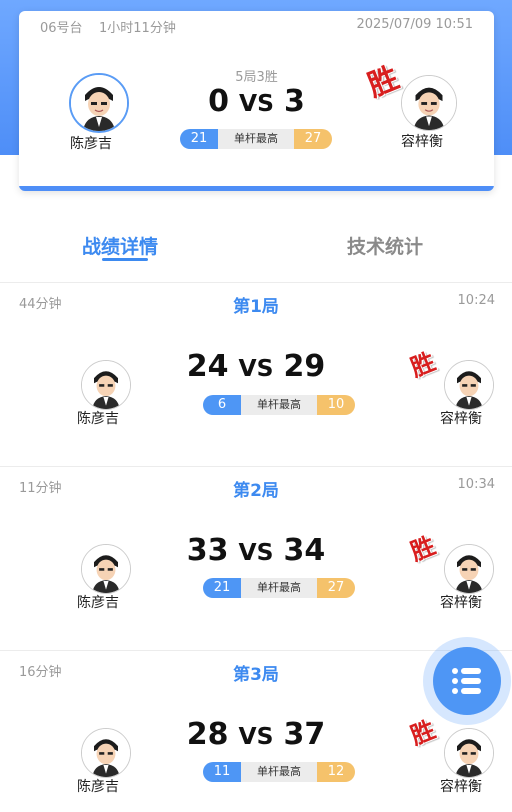  Describe the element at coordinates (256, 249) in the screenshot. I see `tab-bar: 战绩详情 技术统计` at that location.